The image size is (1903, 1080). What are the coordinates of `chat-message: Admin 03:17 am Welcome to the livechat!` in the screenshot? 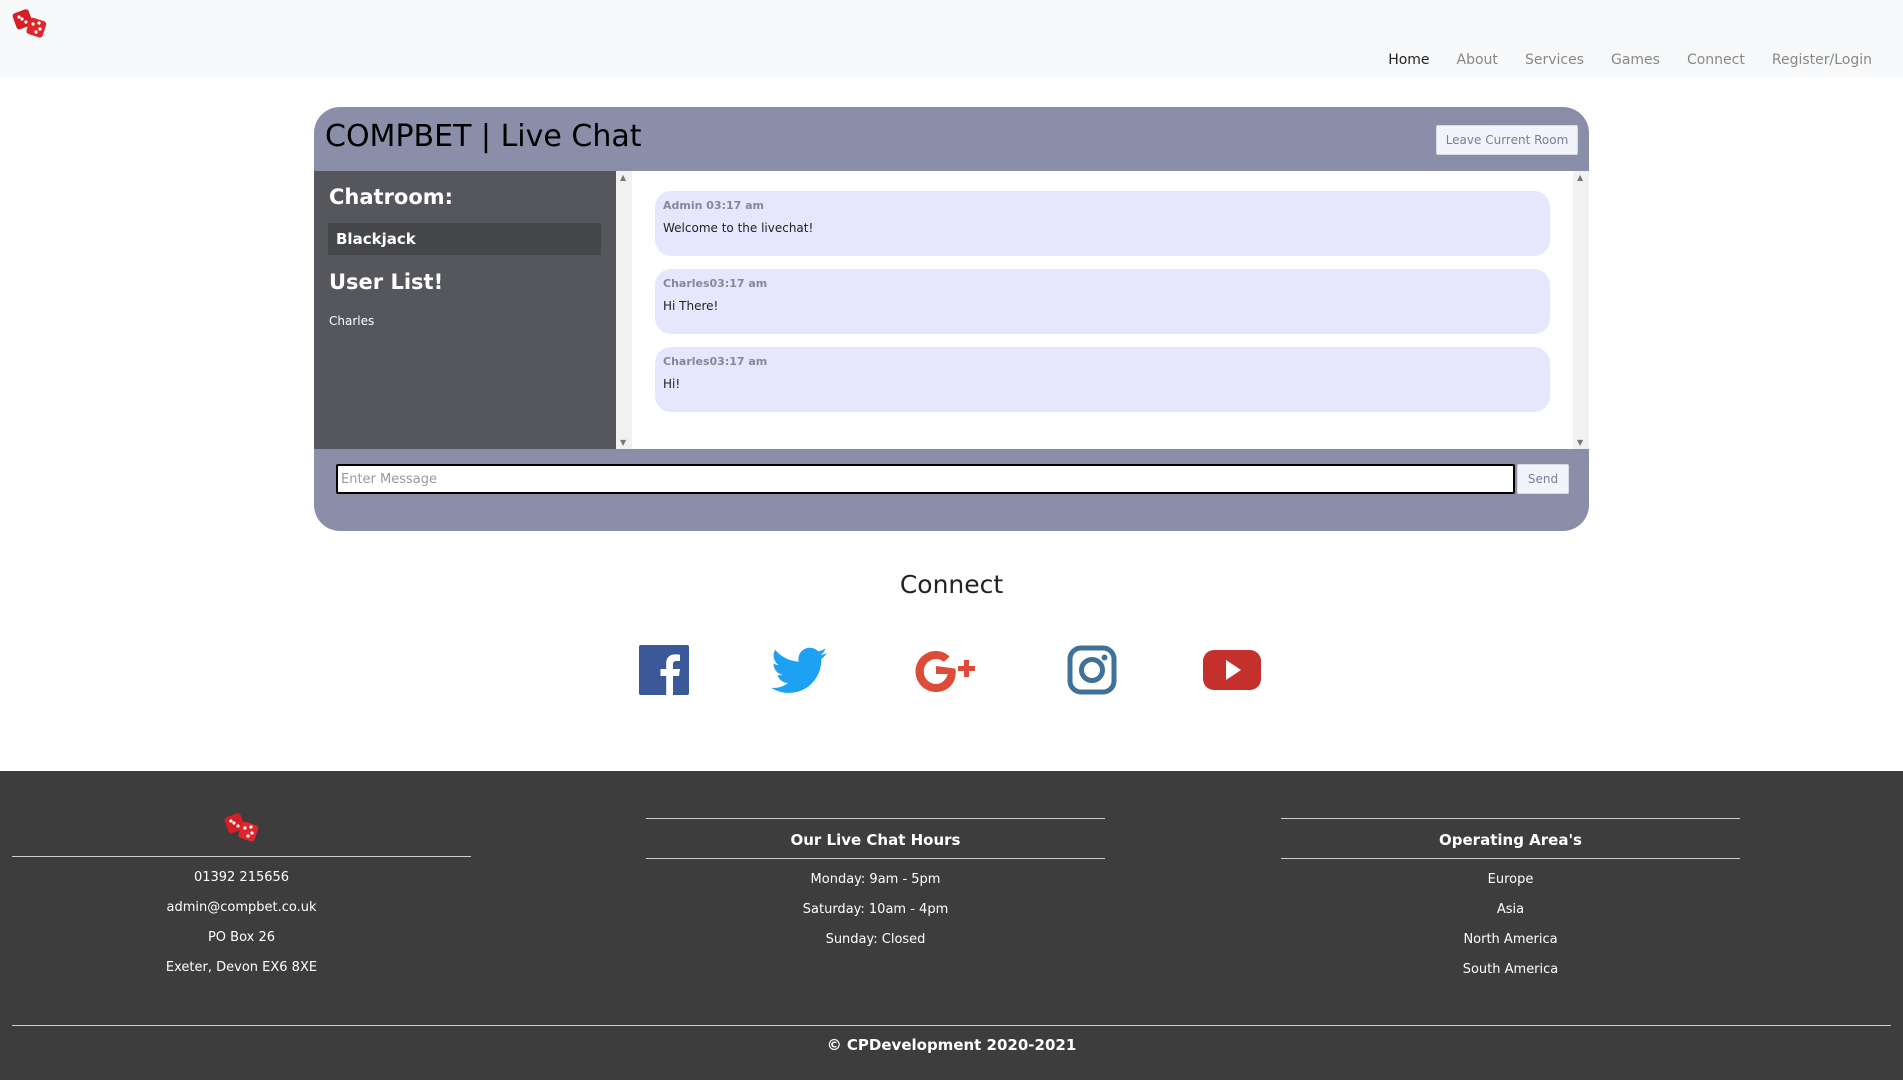 It's located at (1102, 223).